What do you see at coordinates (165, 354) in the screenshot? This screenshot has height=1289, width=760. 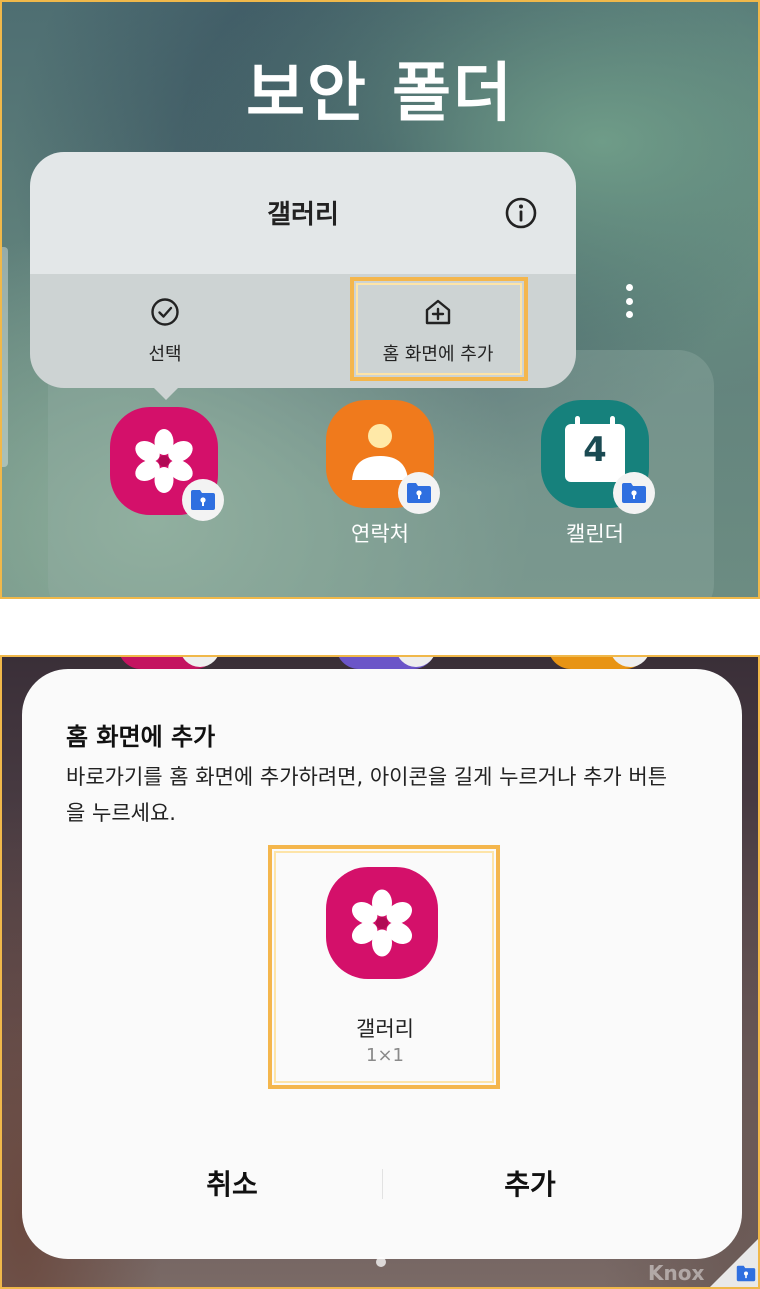 I see `select-action-label: 선택` at bounding box center [165, 354].